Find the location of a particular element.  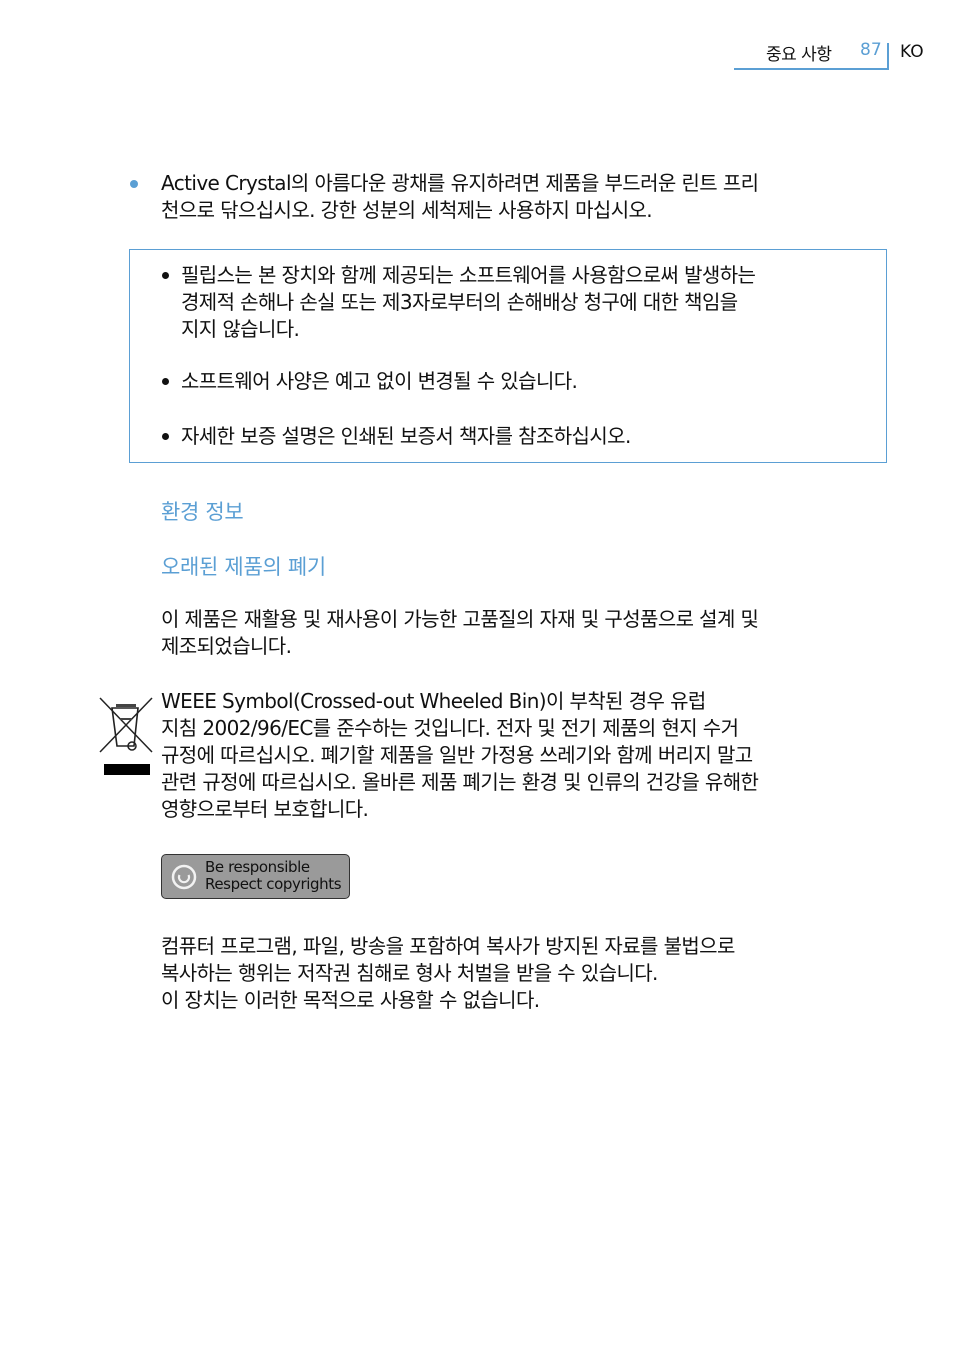

badge-line: Be responsible is located at coordinates (257, 867).